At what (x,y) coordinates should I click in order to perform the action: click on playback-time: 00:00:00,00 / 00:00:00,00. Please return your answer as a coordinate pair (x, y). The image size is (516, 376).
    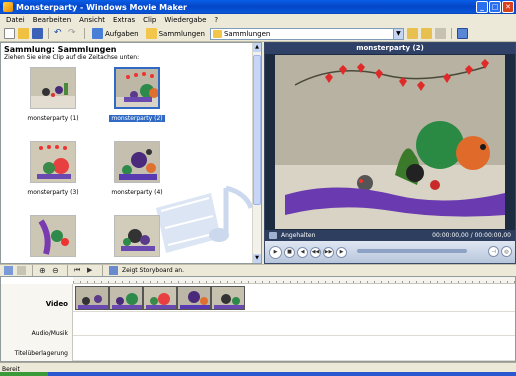
    Looking at the image, I should click on (471, 235).